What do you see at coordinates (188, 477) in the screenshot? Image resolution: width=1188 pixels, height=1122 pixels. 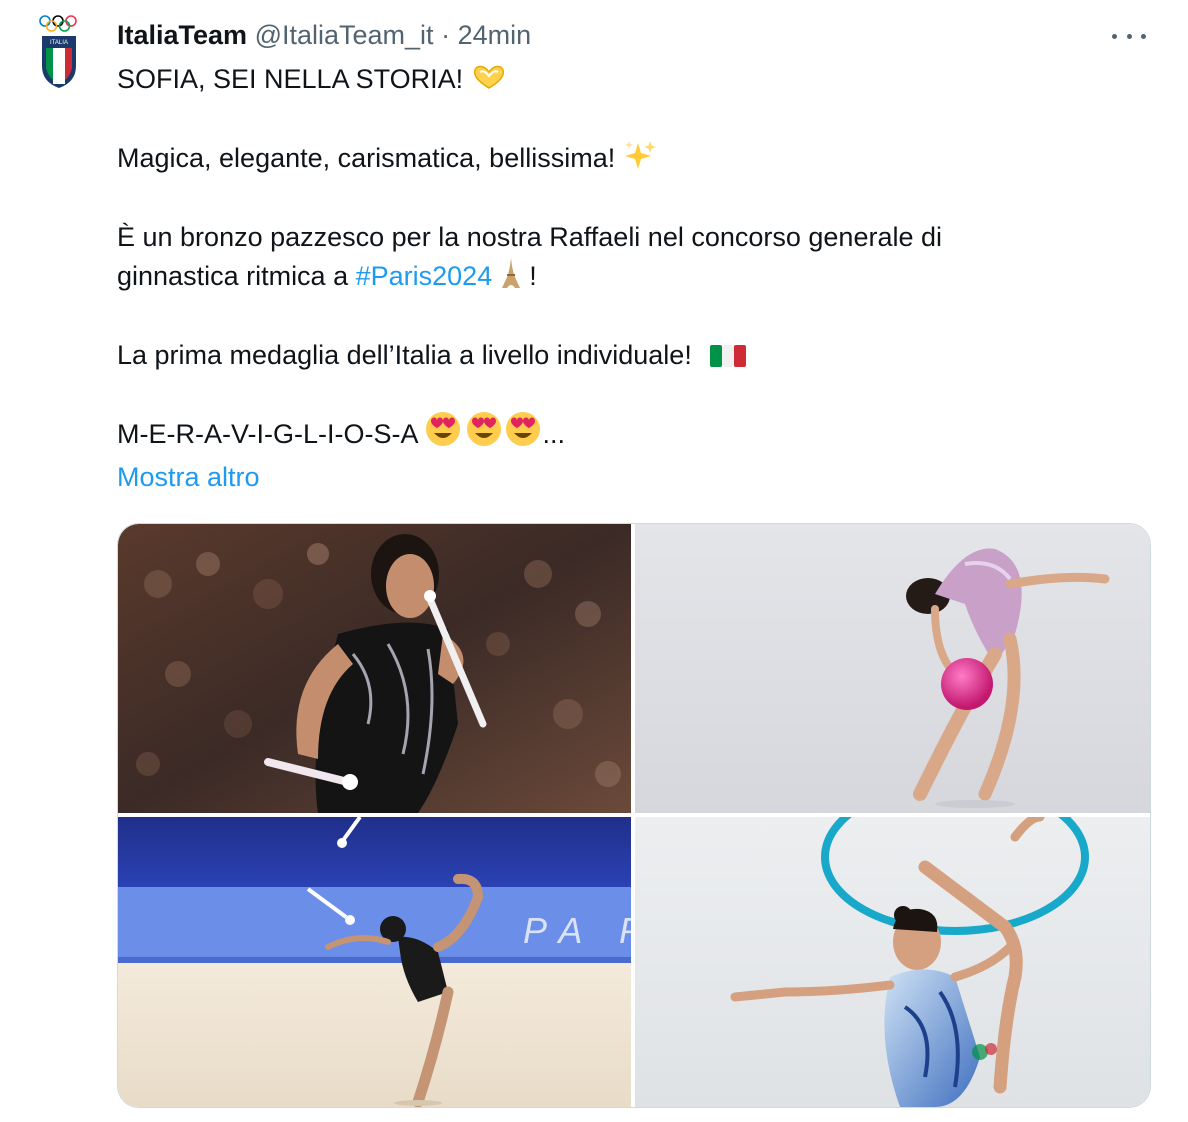 I see `show-more-link: Mostra altro` at bounding box center [188, 477].